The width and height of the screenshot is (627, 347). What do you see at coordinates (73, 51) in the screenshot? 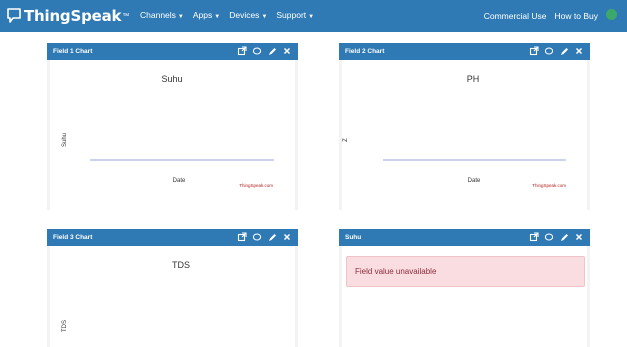
I see `panel-title: Field 1 Chart` at bounding box center [73, 51].